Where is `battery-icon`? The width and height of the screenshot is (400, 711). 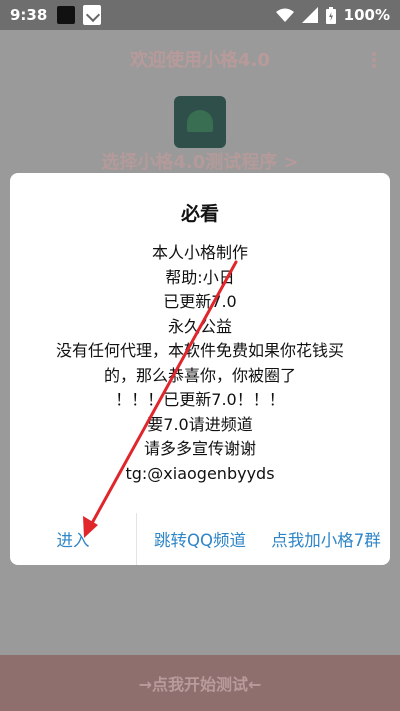
battery-icon is located at coordinates (330, 15).